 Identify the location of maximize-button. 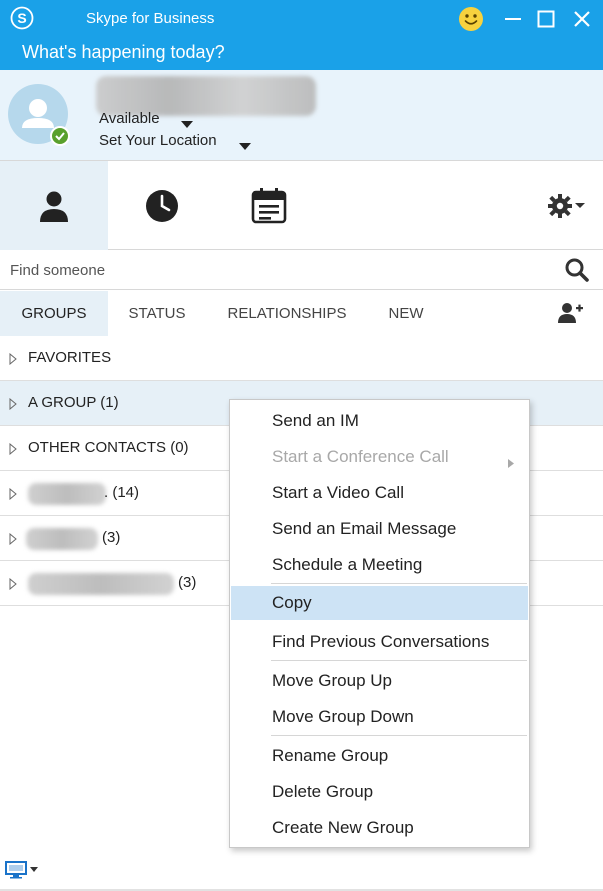
(546, 19).